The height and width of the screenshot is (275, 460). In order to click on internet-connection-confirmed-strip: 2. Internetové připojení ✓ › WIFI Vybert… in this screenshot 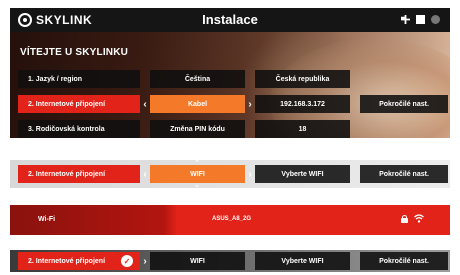, I will do `click(230, 261)`.